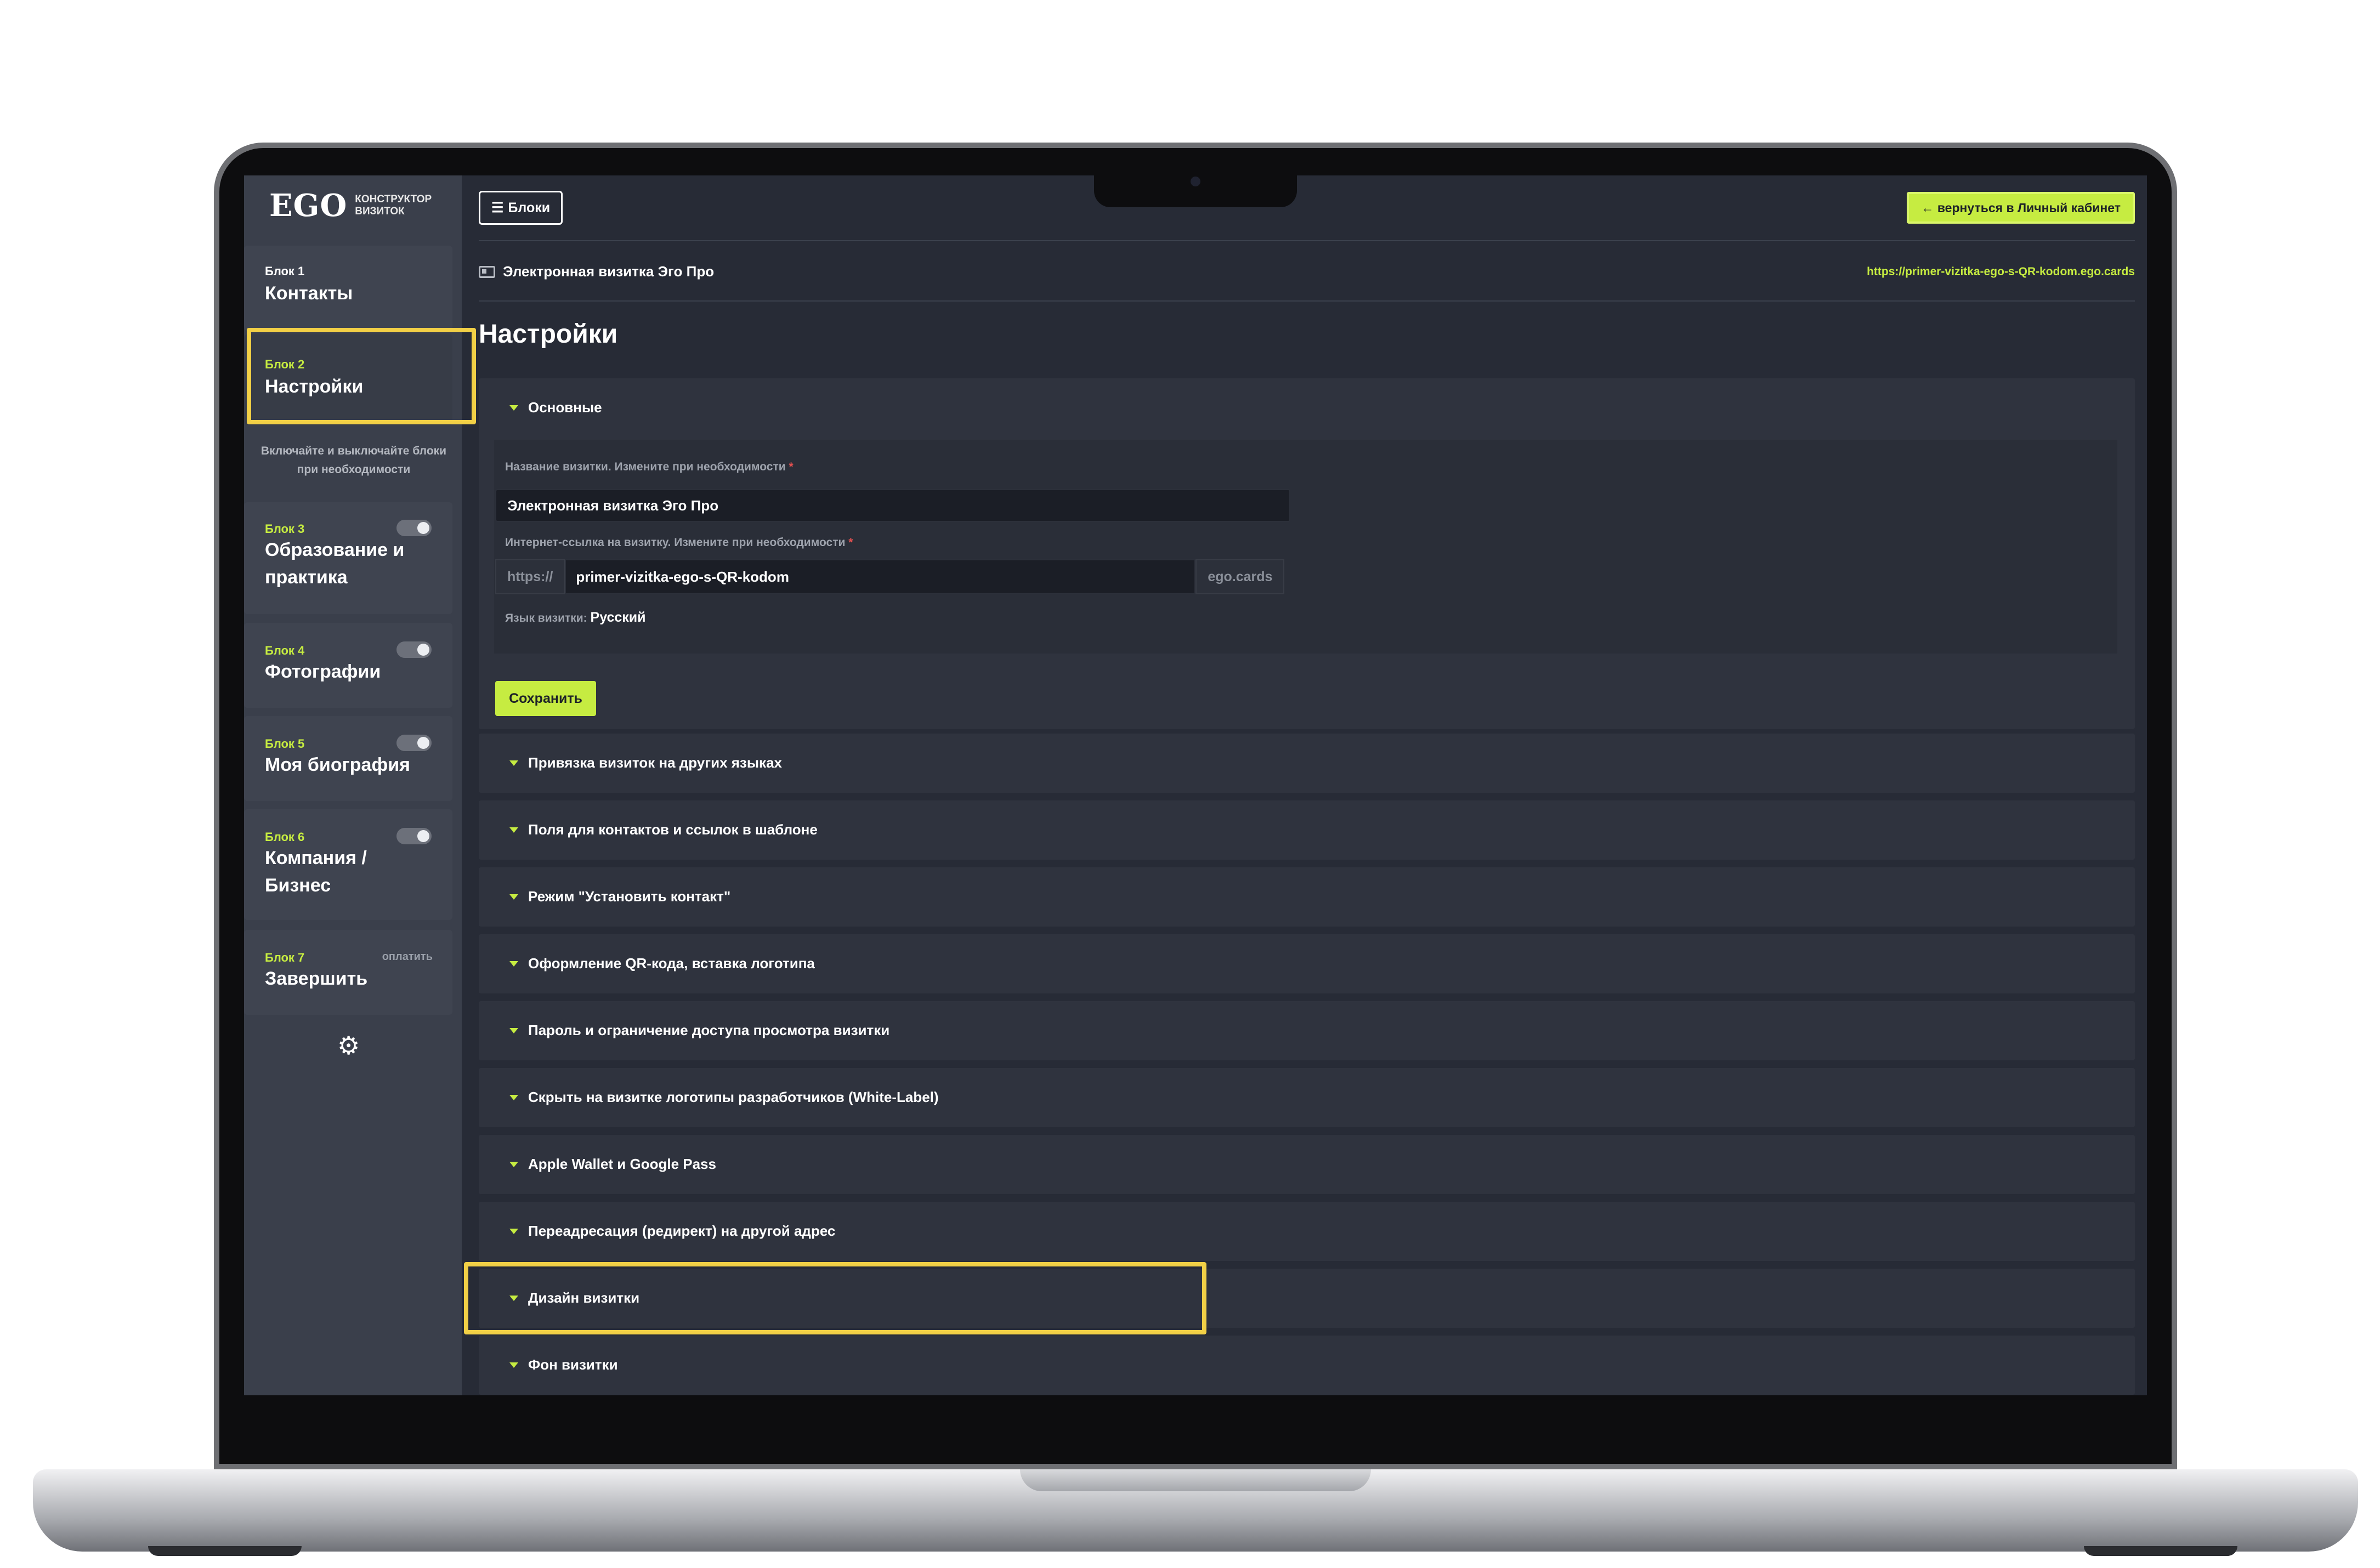 The width and height of the screenshot is (2380, 1568). I want to click on block-number: Блок 3, so click(285, 529).